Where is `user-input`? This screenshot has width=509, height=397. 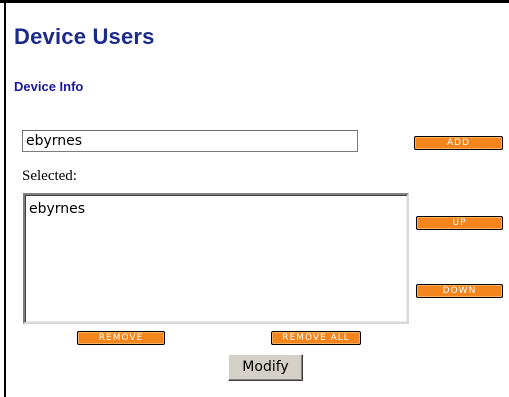
user-input is located at coordinates (190, 141).